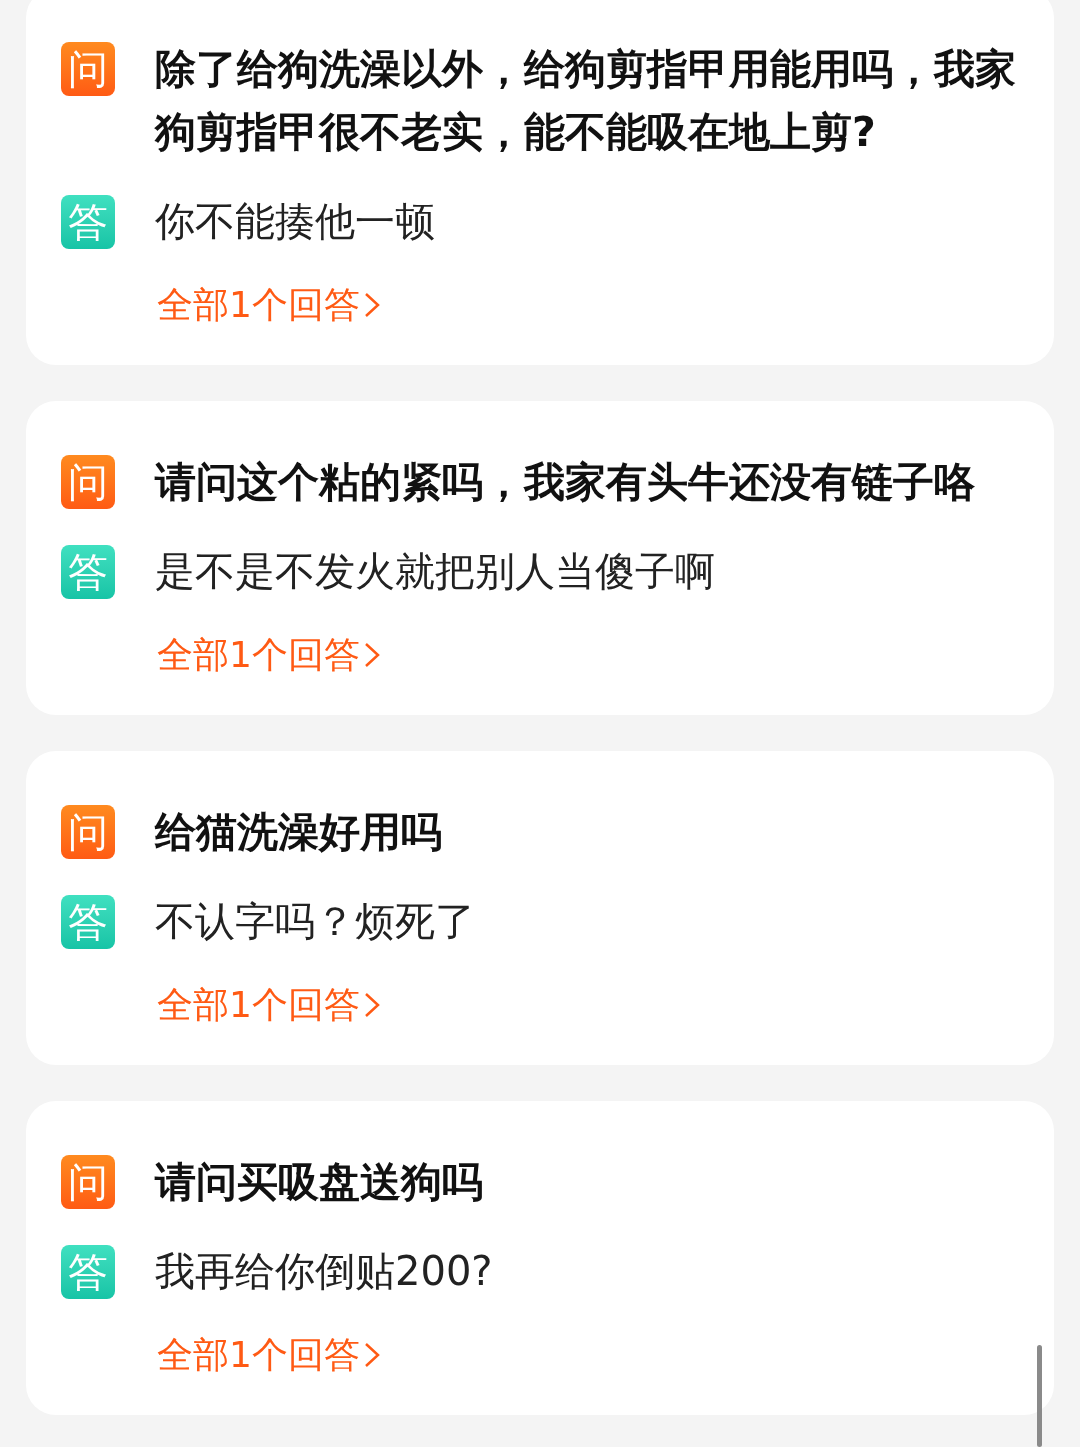 This screenshot has height=1447, width=1080. What do you see at coordinates (319, 1182) in the screenshot?
I see `question-text: 请问买吸盘送狗吗` at bounding box center [319, 1182].